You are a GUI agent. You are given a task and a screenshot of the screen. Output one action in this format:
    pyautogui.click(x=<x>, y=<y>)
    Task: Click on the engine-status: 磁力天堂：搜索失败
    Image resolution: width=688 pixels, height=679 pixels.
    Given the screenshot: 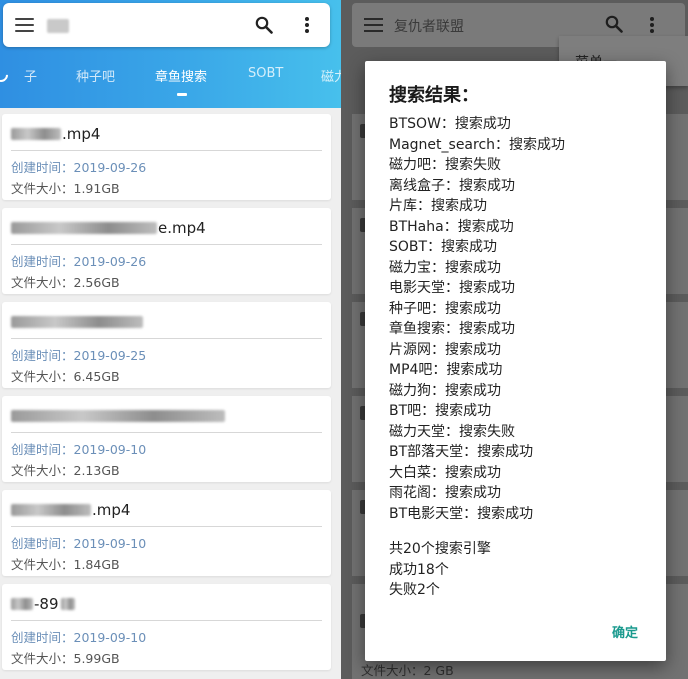 What is the action you would take?
    pyautogui.click(x=452, y=431)
    